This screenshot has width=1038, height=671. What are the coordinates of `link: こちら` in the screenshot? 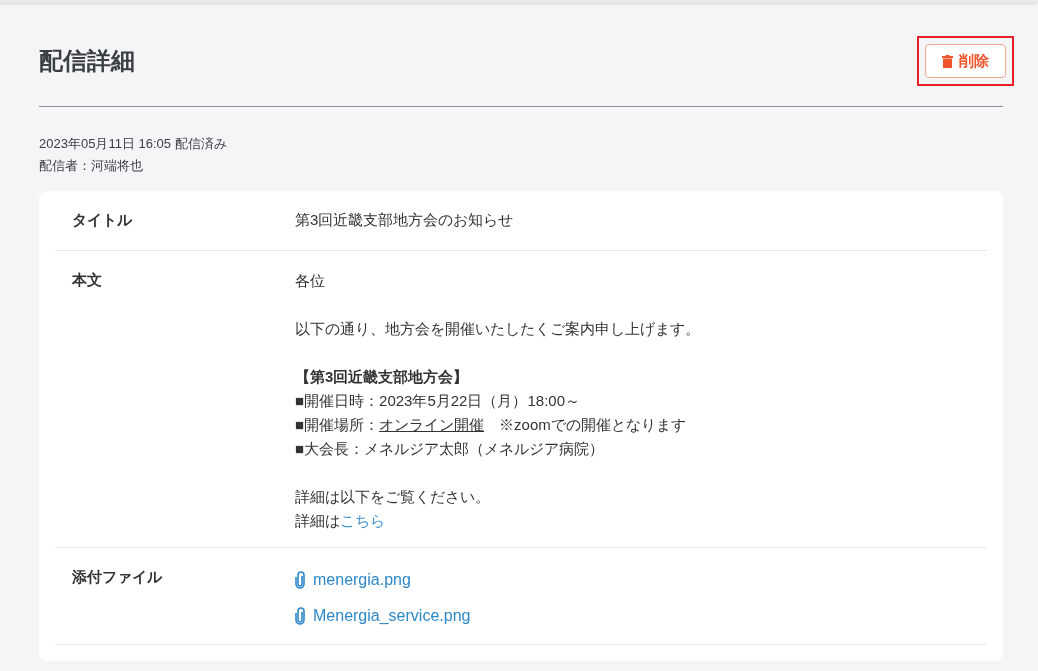 It's located at (362, 520).